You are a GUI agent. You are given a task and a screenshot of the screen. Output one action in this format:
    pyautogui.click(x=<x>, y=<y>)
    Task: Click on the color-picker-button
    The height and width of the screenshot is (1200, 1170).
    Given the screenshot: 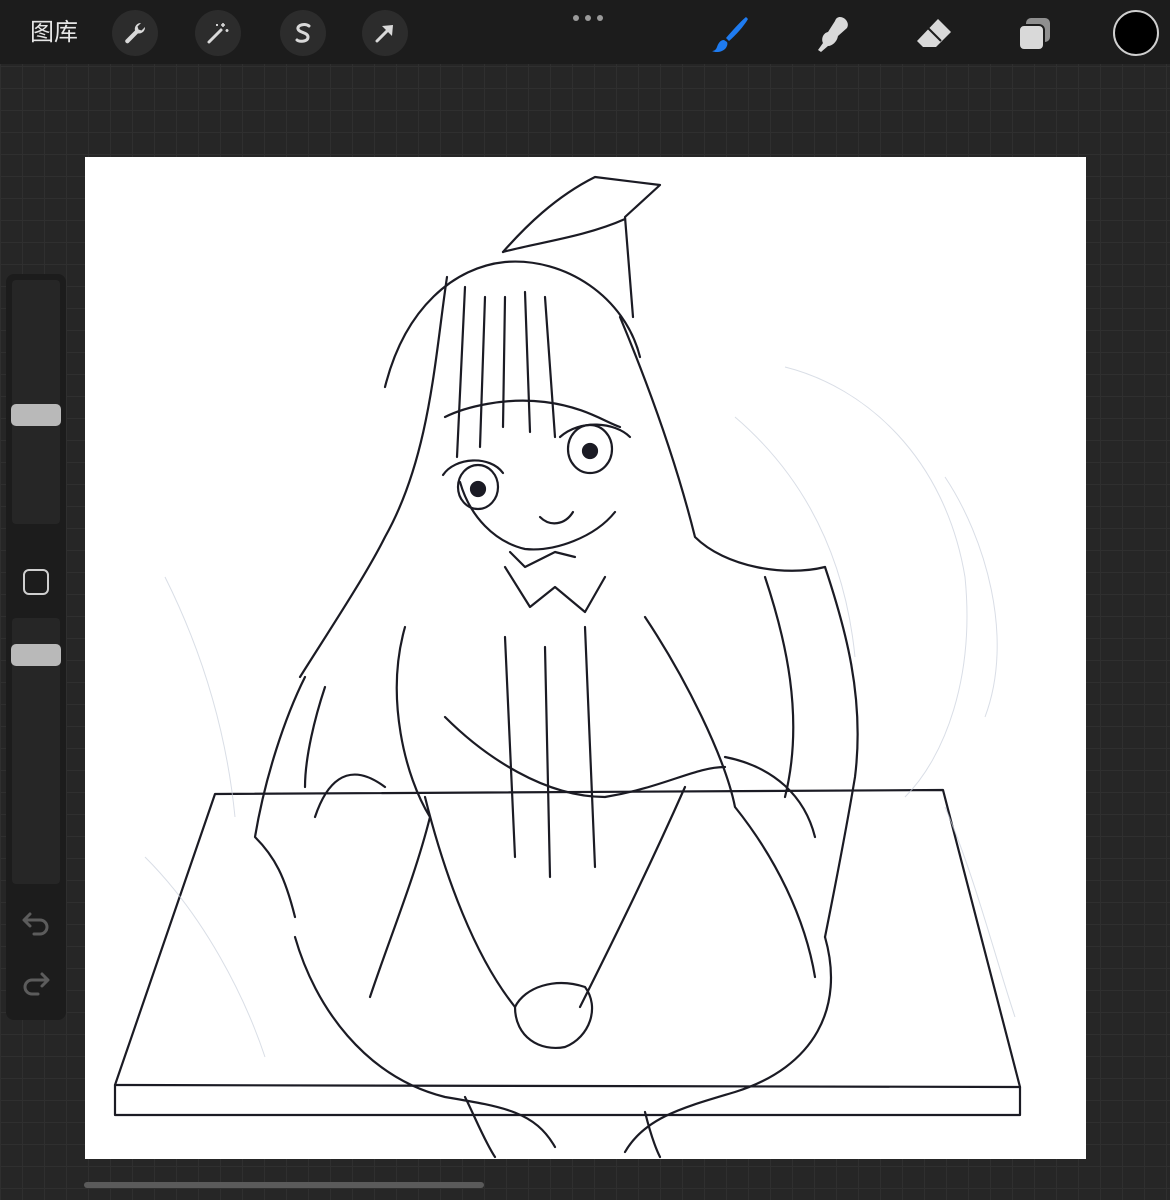 What is the action you would take?
    pyautogui.click(x=1136, y=33)
    